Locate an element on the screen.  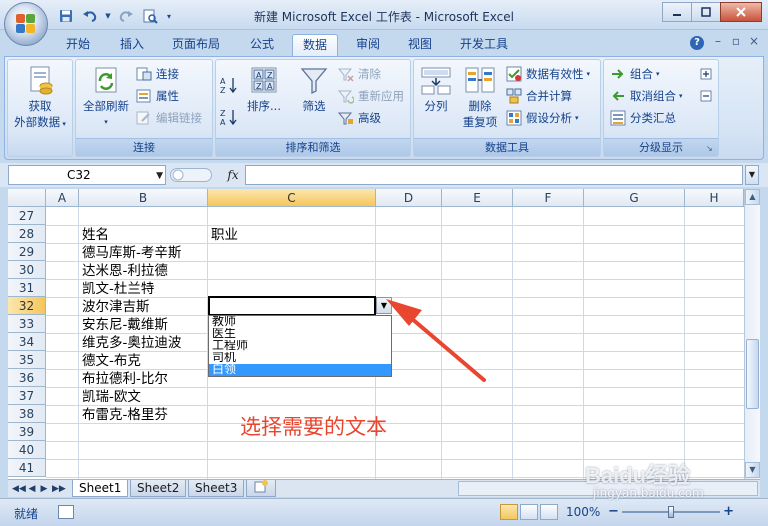
ungroup-button: 取消组合 ▾ is located at coordinates (646, 96).